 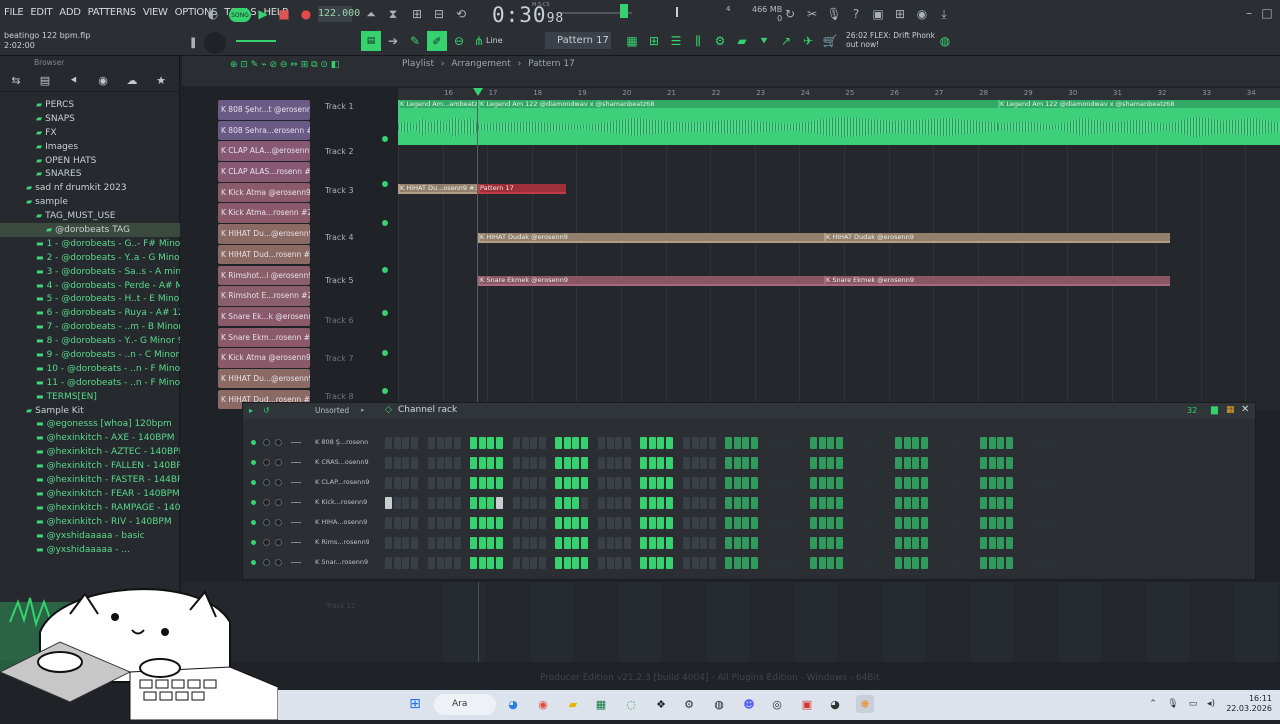 I want to click on close-icon: ✕, so click(x=1245, y=409).